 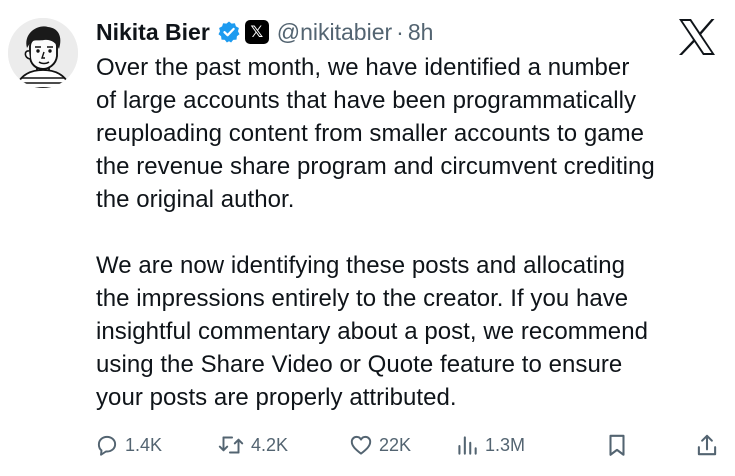 What do you see at coordinates (144, 444) in the screenshot?
I see `reply-count: 1.4K` at bounding box center [144, 444].